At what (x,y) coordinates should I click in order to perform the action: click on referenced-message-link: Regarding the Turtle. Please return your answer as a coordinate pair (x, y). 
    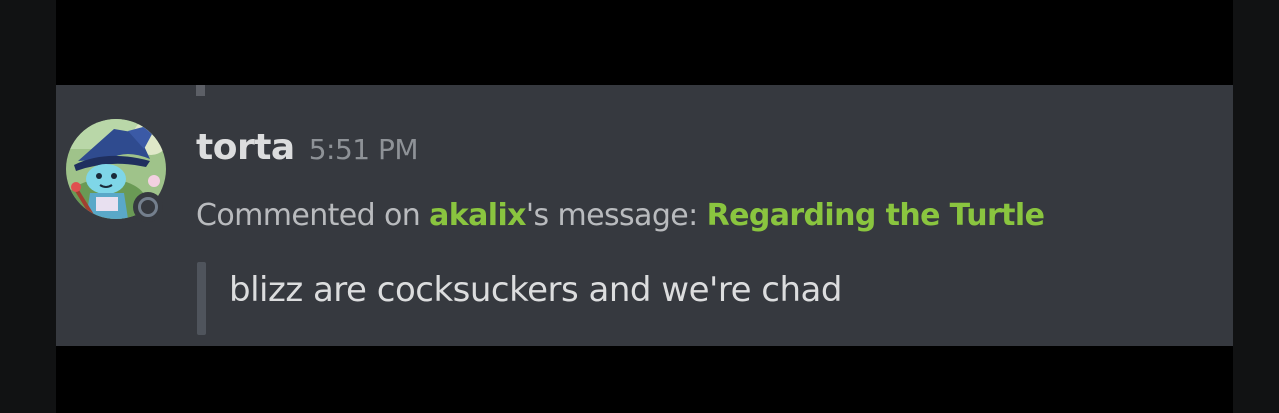
    Looking at the image, I should click on (876, 215).